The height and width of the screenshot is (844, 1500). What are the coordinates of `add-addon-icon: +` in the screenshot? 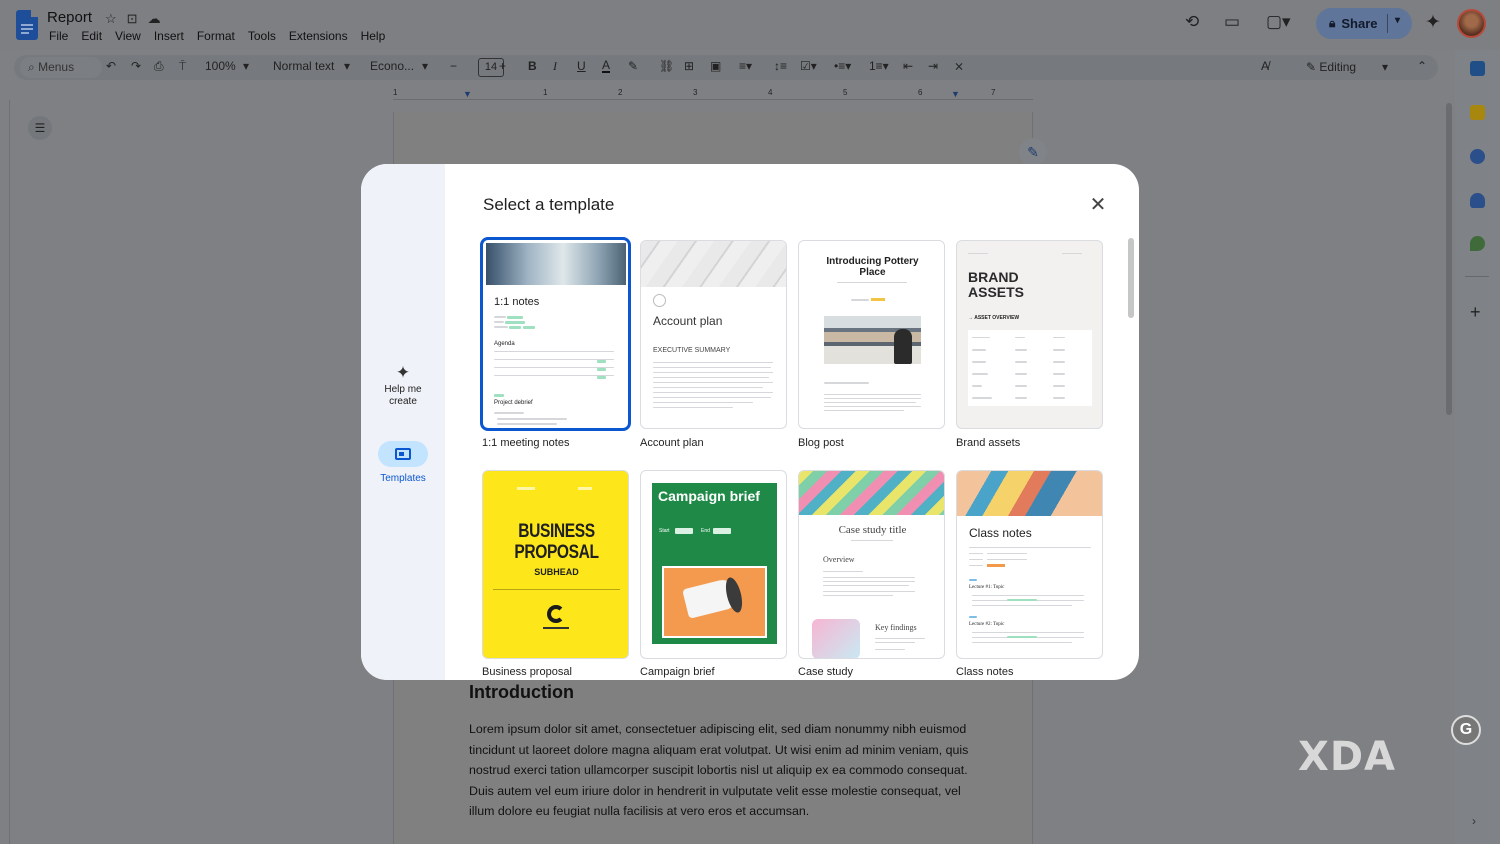 It's located at (1475, 312).